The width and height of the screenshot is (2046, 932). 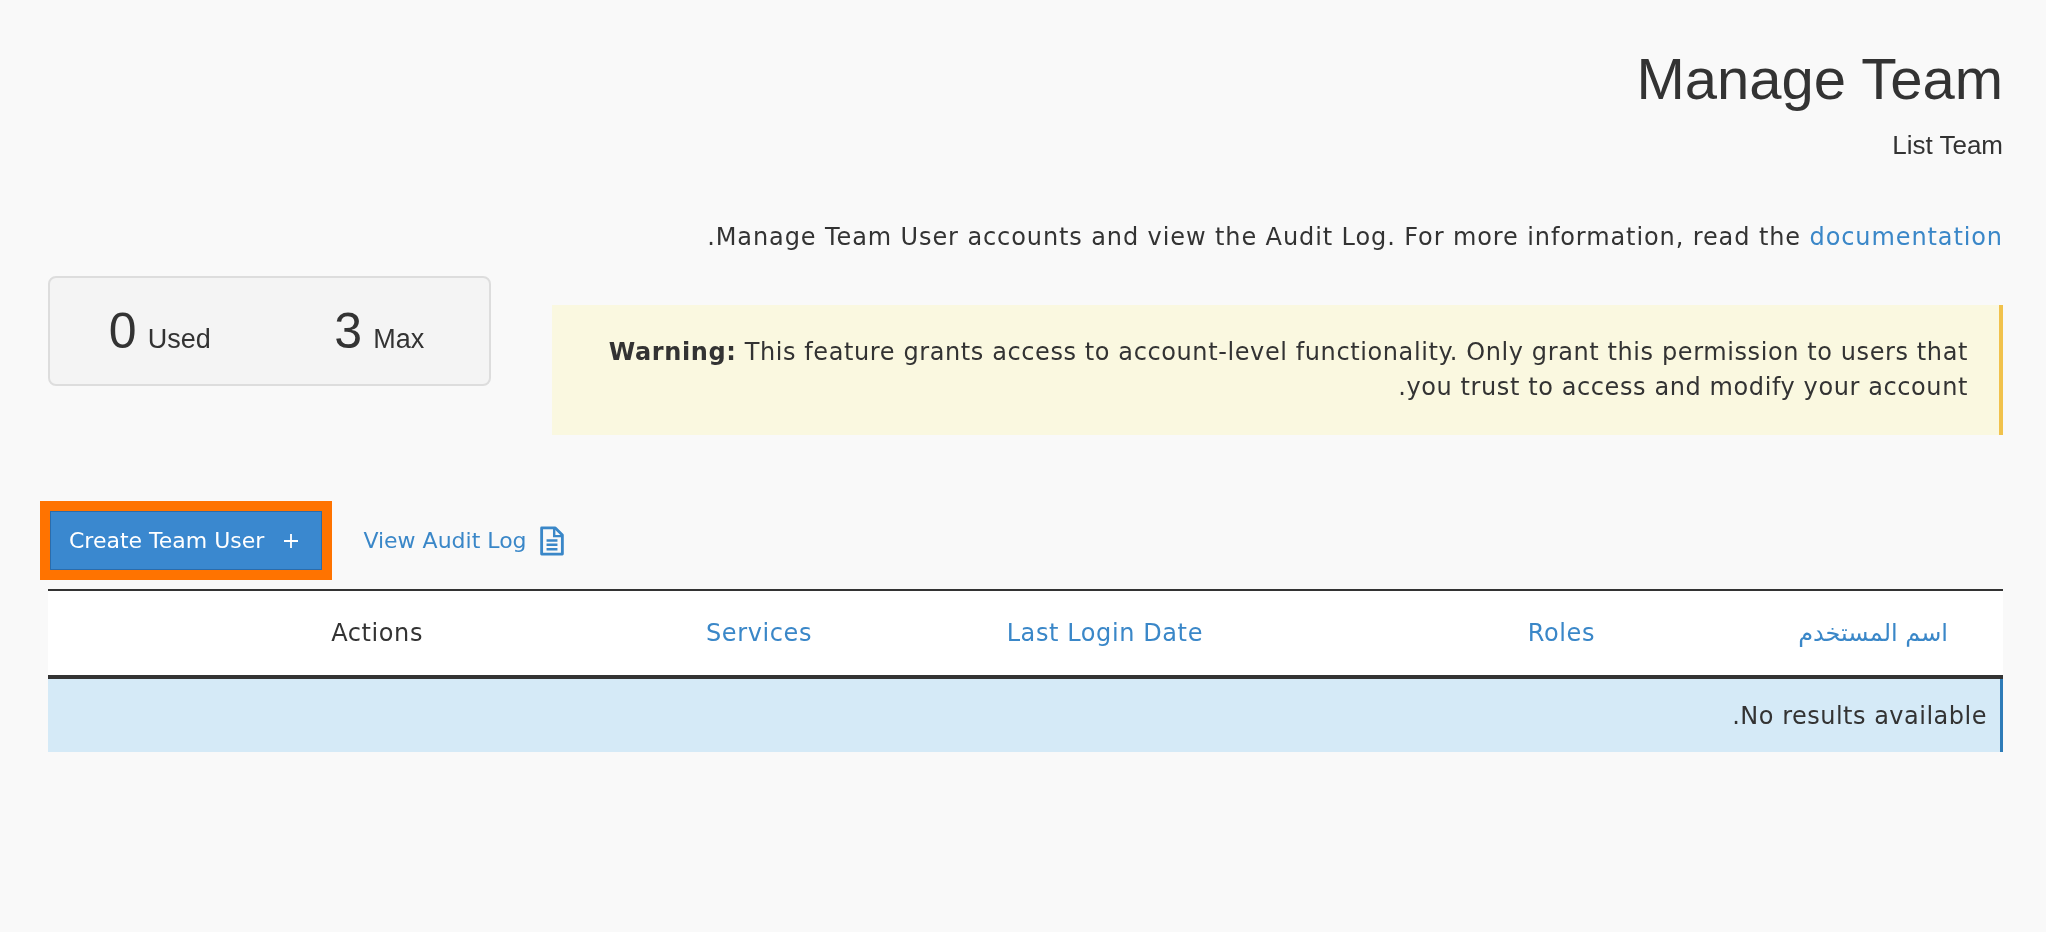 What do you see at coordinates (1287, 370) in the screenshot?
I see `warning-text: Warning: This feature grants access to account-level functionality. Only grant this permission to users that .you trust to access and modify your account` at bounding box center [1287, 370].